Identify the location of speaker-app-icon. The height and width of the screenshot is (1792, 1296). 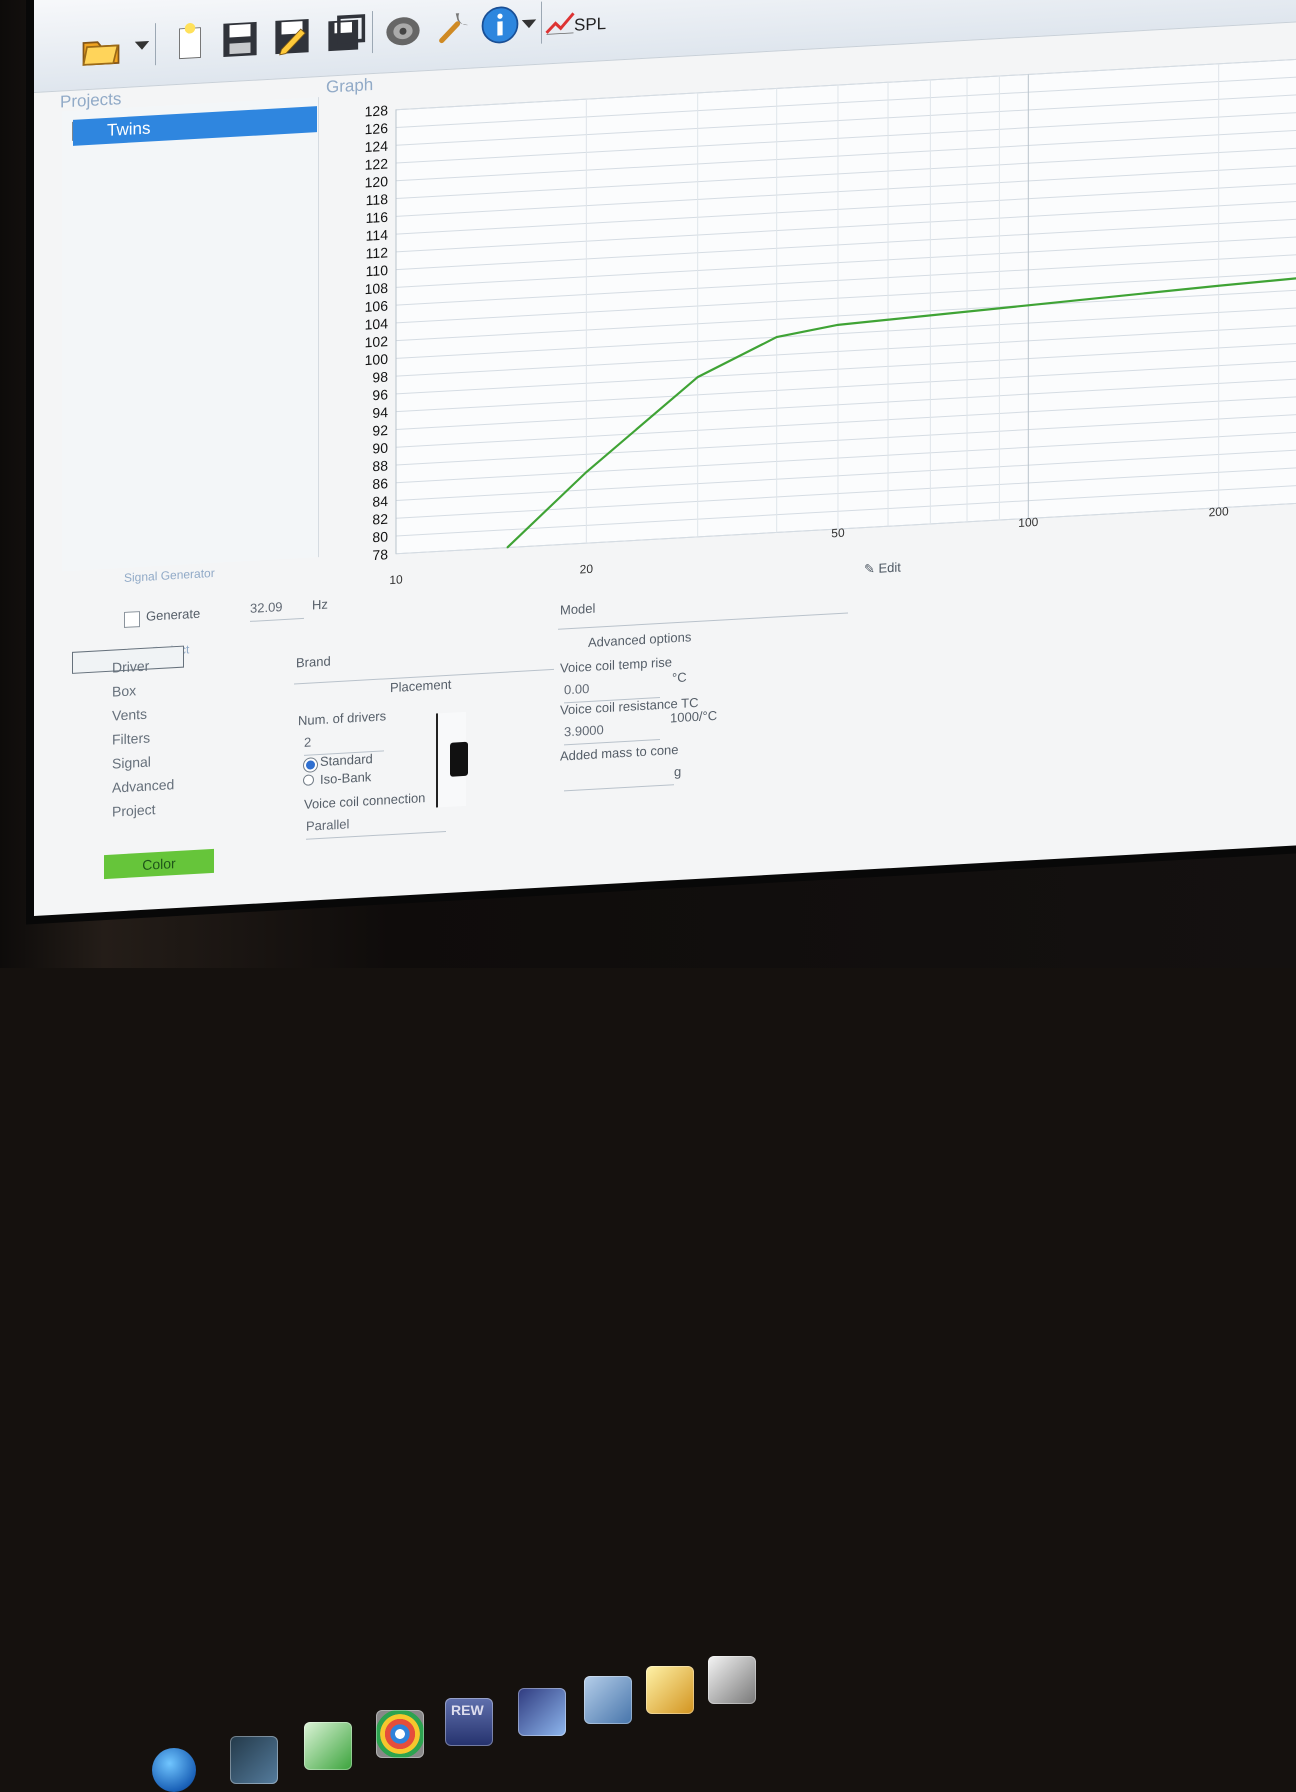
(732, 1680).